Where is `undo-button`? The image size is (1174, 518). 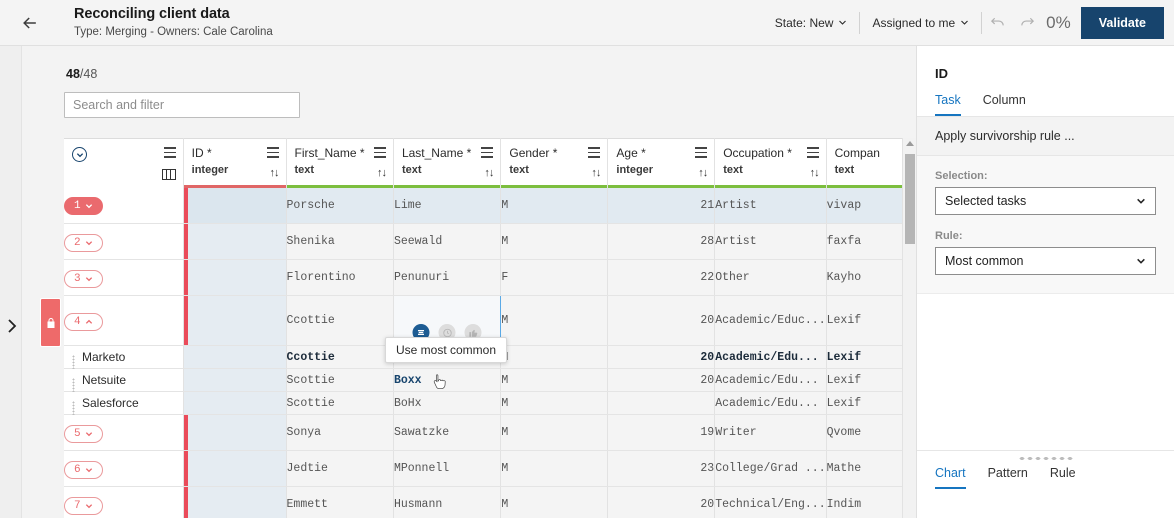 undo-button is located at coordinates (997, 23).